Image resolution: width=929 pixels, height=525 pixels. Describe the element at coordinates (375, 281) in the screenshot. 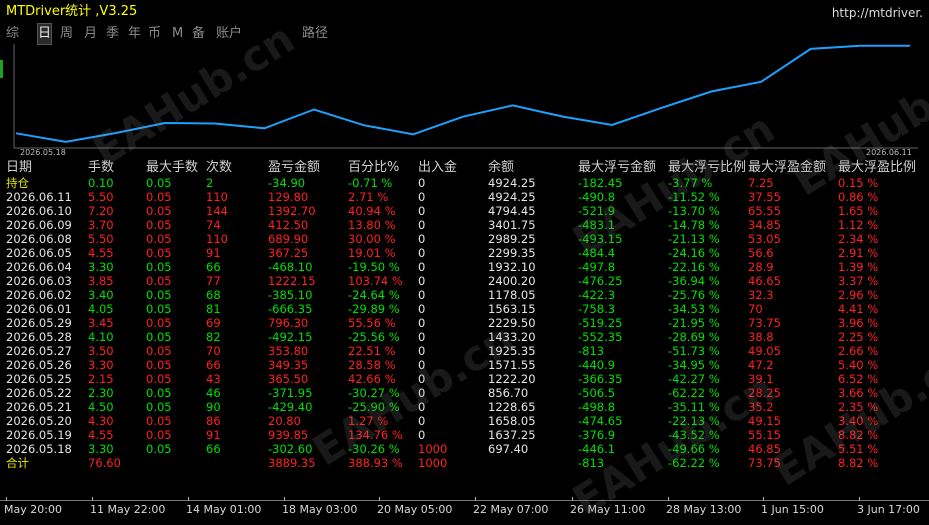

I see `cell-col-5: 103.74 %` at that location.